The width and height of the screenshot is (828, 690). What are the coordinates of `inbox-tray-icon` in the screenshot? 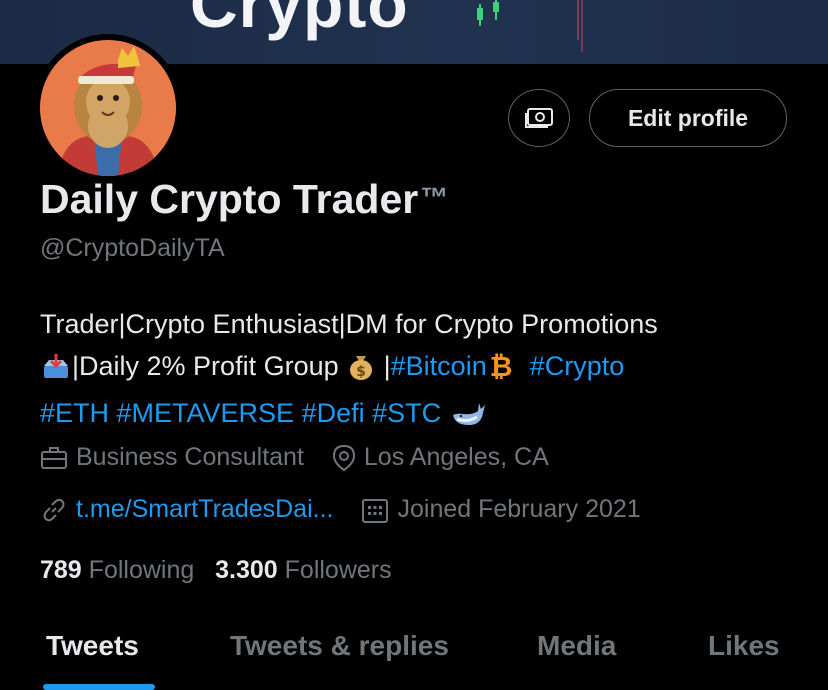 It's located at (56, 371).